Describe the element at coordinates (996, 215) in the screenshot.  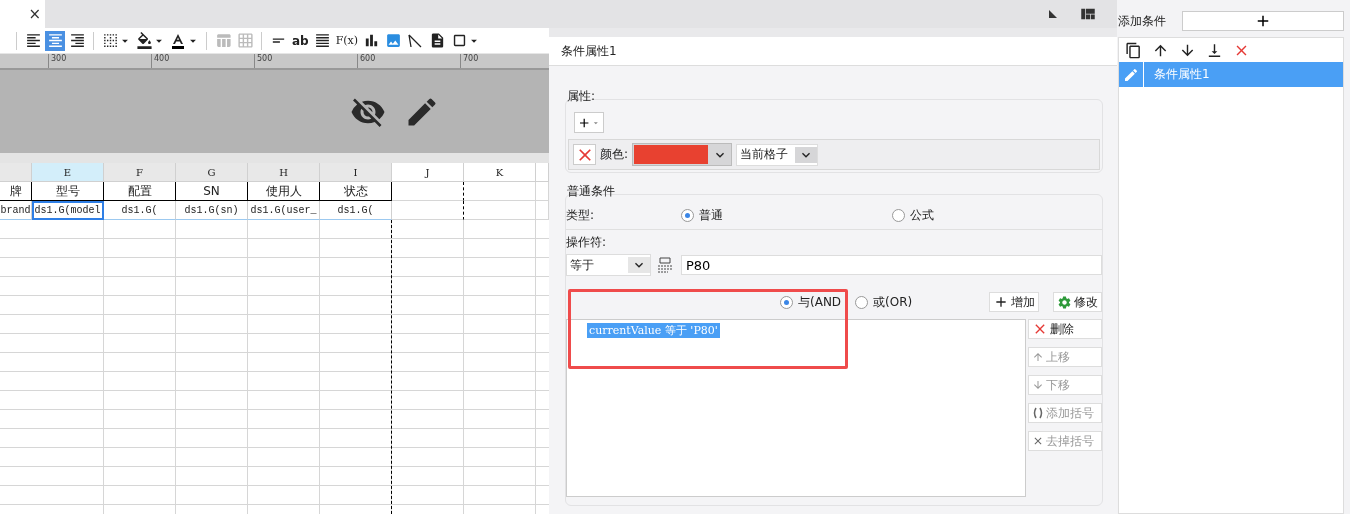
I see `type-radio: 公式` at that location.